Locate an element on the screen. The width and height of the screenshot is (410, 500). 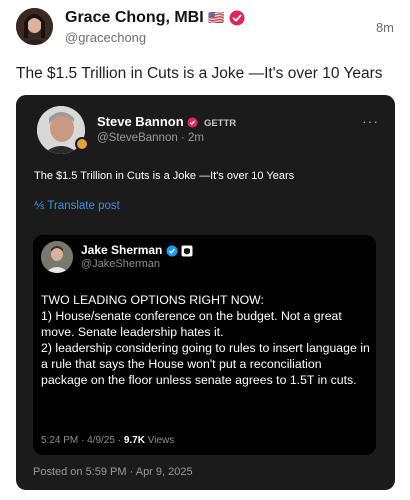
quoted-line-1: TWO LEADING OPTIONS RIGHT NOW: is located at coordinates (152, 300).